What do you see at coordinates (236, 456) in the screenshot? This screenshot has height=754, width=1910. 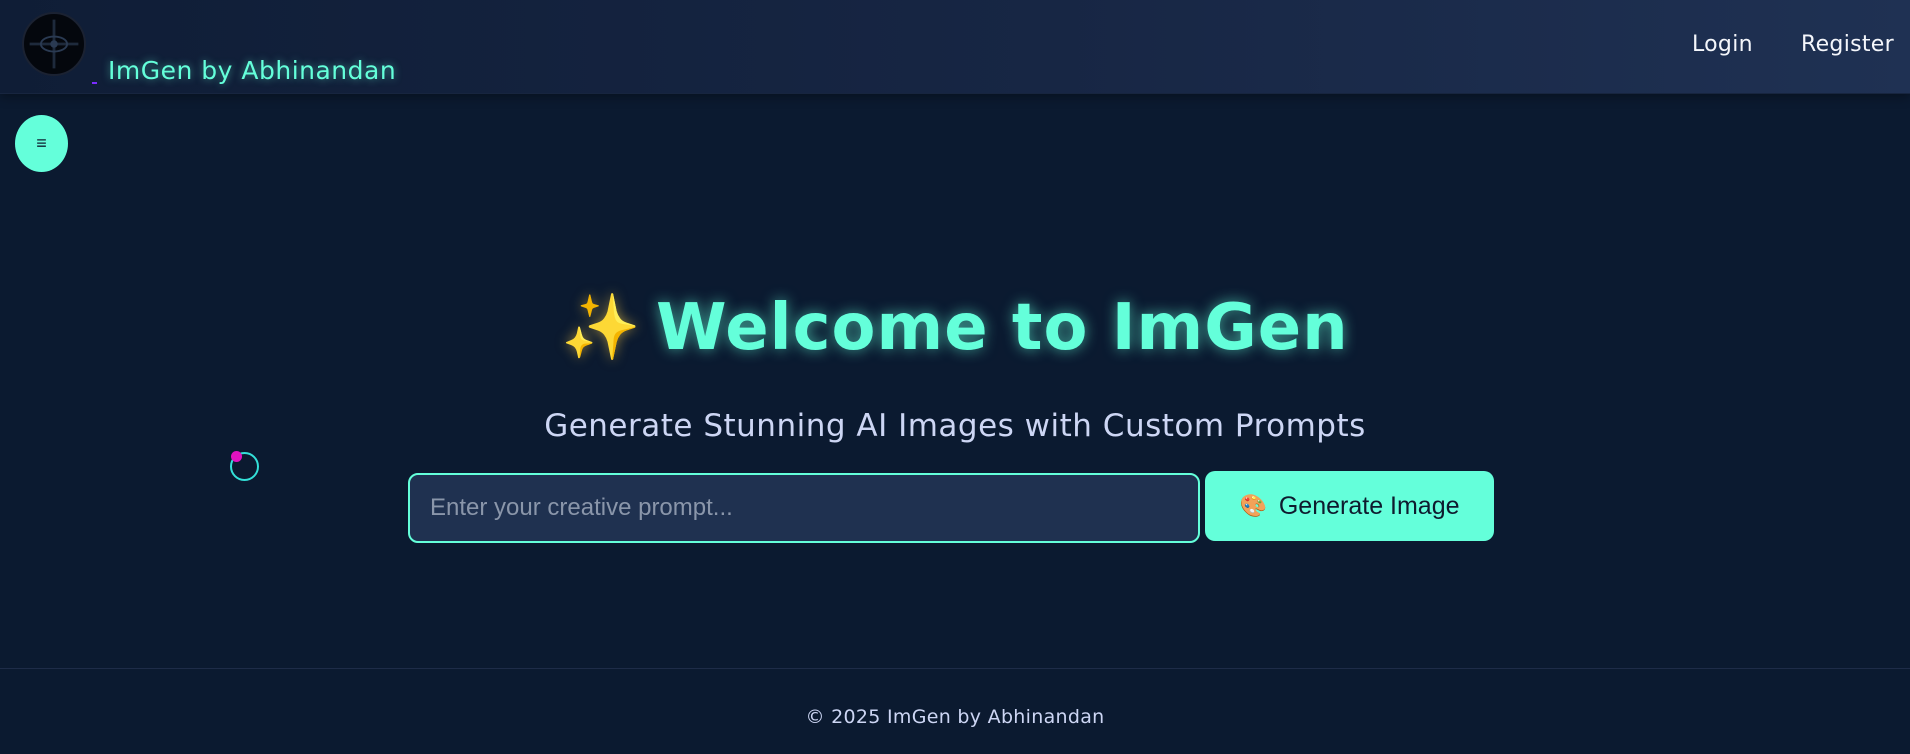 I see `cursor-dot` at bounding box center [236, 456].